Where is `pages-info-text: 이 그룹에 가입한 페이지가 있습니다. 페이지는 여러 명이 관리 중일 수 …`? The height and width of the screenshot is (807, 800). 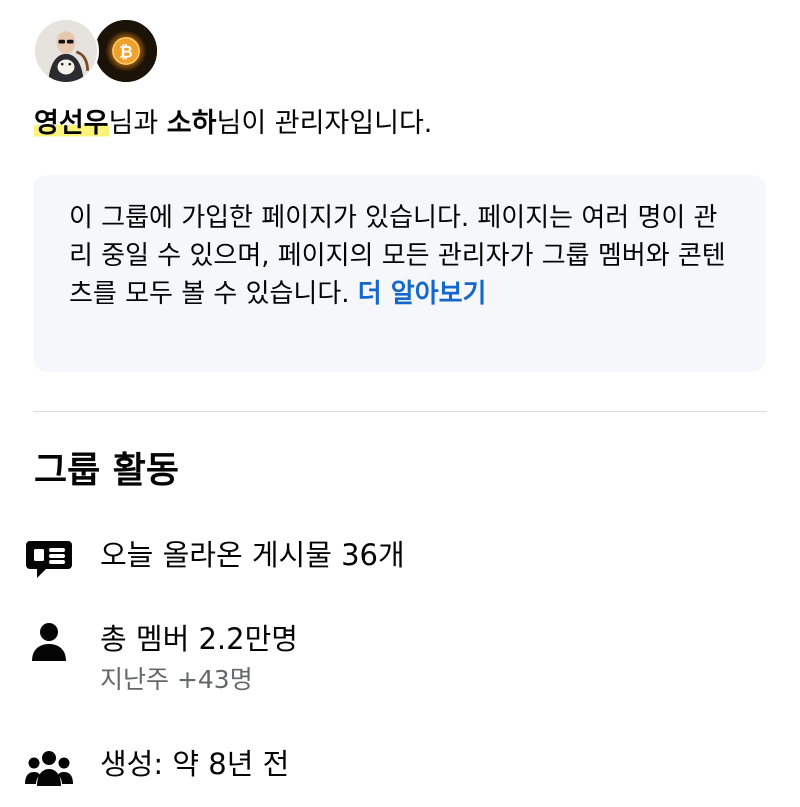 pages-info-text: 이 그룹에 가입한 페이지가 있습니다. 페이지는 여러 명이 관리 중일 수 … is located at coordinates (399, 256).